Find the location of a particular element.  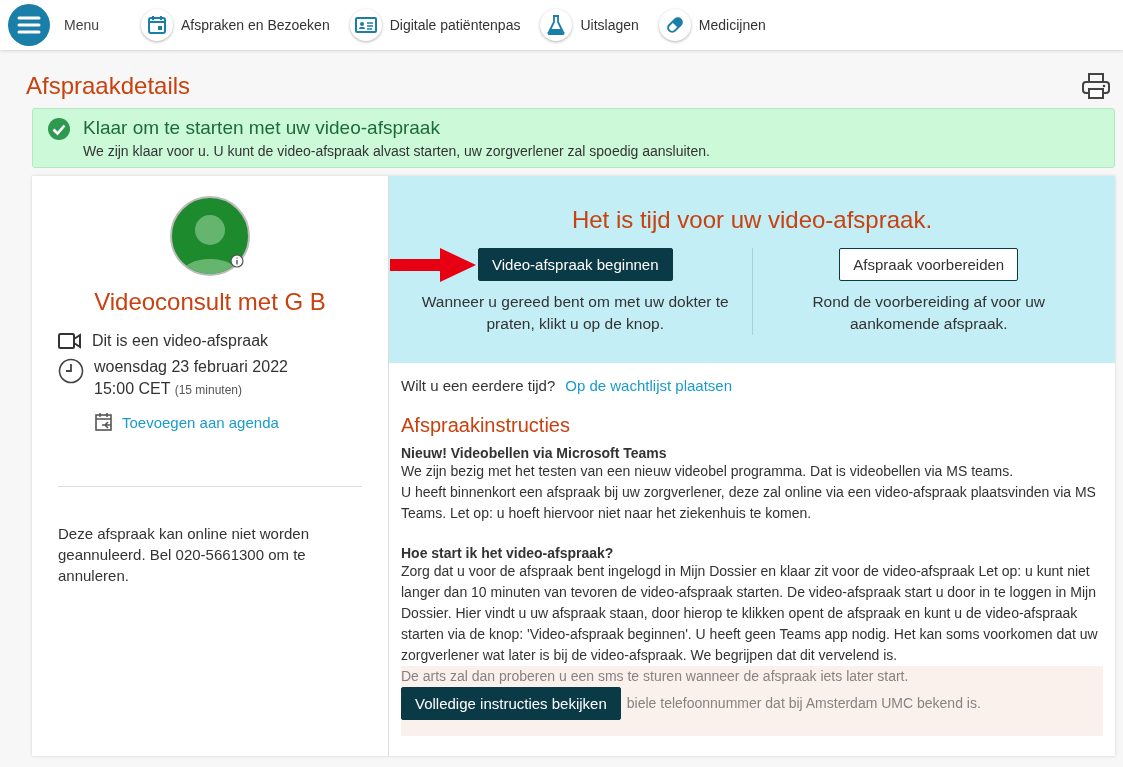

calendar-add-icon is located at coordinates (104, 422).